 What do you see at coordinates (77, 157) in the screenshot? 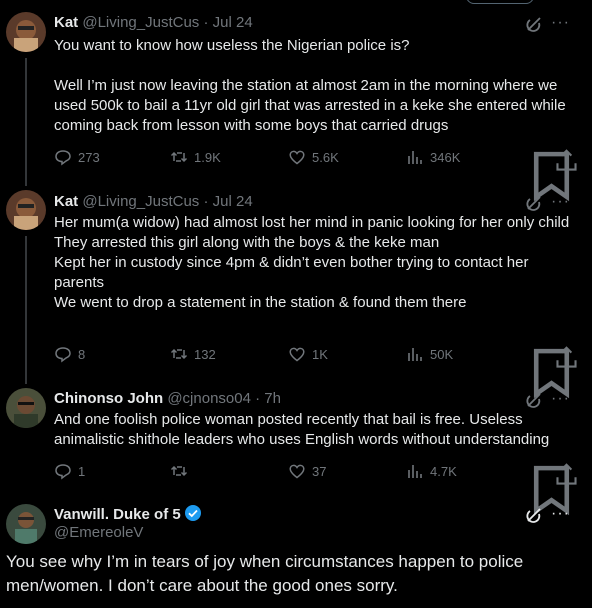
I see `reply-button: 273` at bounding box center [77, 157].